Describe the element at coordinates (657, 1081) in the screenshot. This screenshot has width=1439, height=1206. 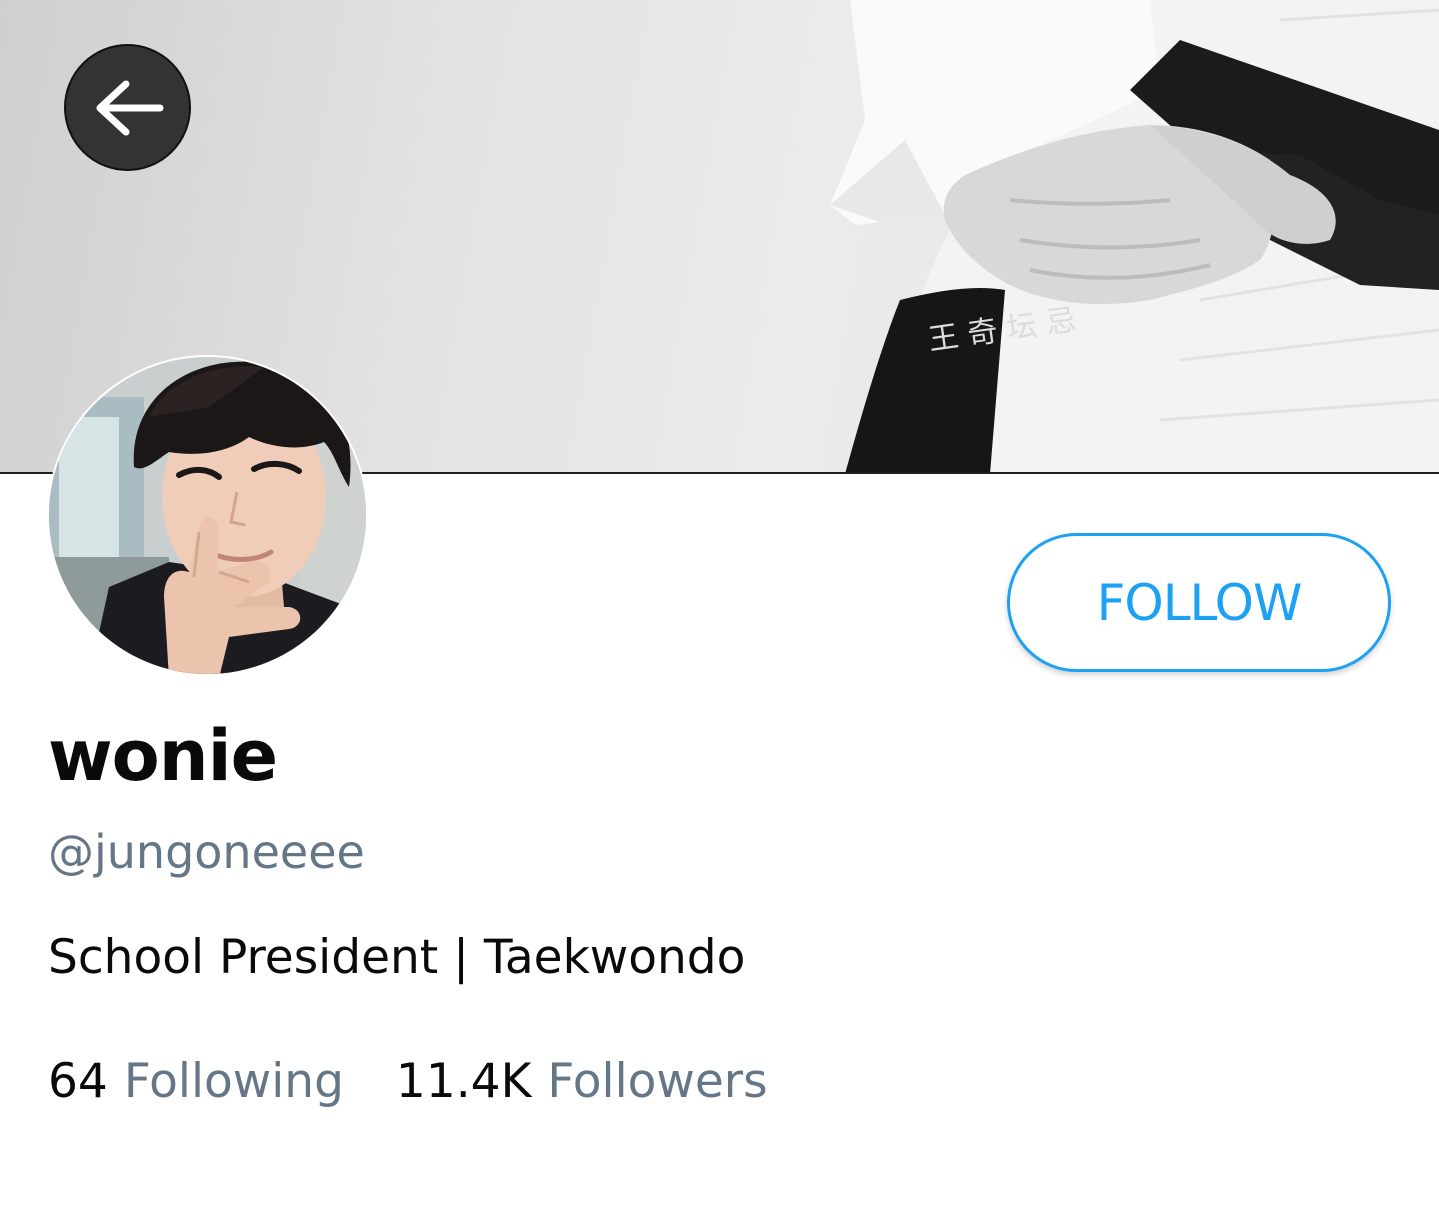
I see `followers-label: Followers` at that location.